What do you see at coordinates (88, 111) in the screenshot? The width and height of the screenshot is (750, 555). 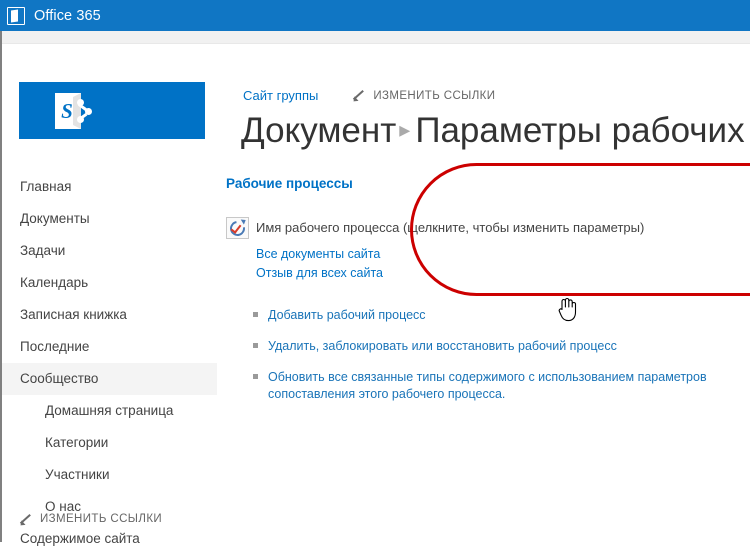 I see `share-node-right` at bounding box center [88, 111].